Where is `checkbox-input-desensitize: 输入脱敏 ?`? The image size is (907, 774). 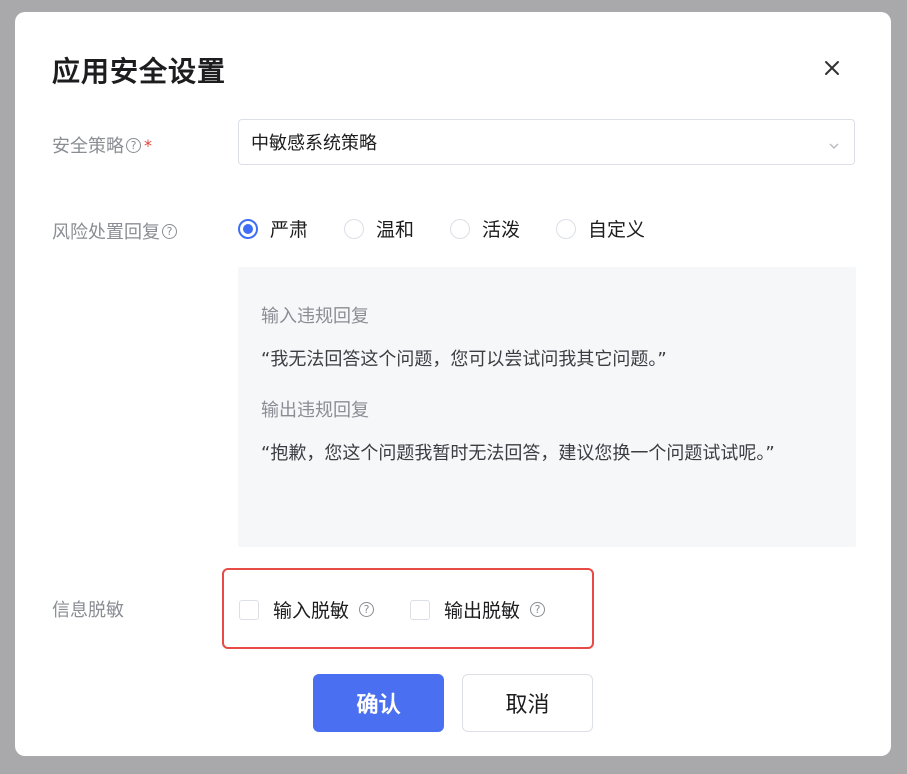 checkbox-input-desensitize: 输入脱敏 ? is located at coordinates (307, 609).